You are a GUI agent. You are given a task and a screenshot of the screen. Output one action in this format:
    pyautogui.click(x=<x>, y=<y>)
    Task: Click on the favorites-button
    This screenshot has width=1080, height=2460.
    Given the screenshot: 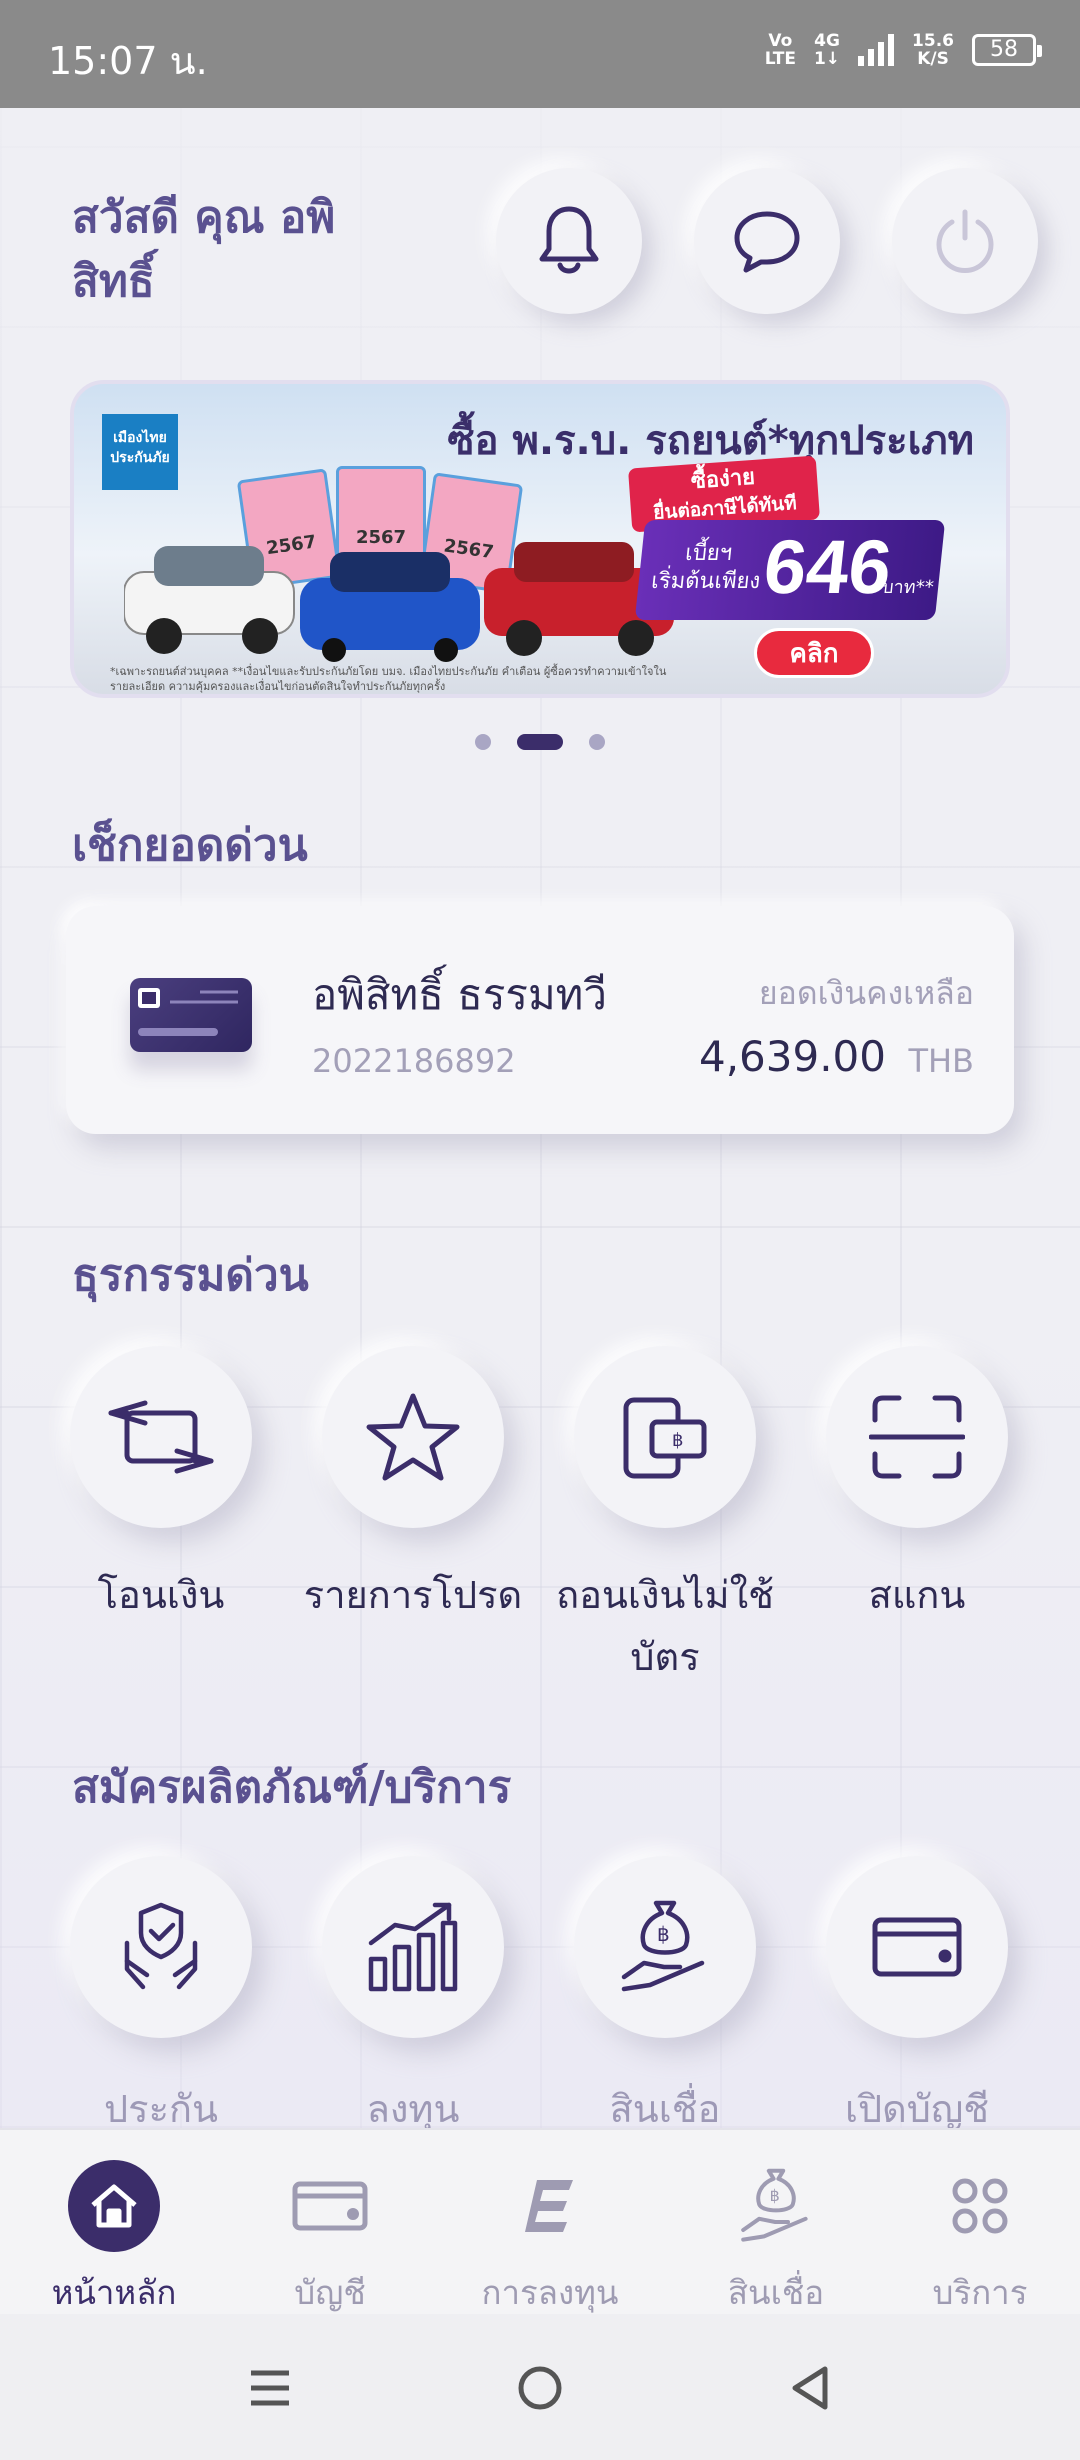 What is the action you would take?
    pyautogui.click(x=413, y=1437)
    